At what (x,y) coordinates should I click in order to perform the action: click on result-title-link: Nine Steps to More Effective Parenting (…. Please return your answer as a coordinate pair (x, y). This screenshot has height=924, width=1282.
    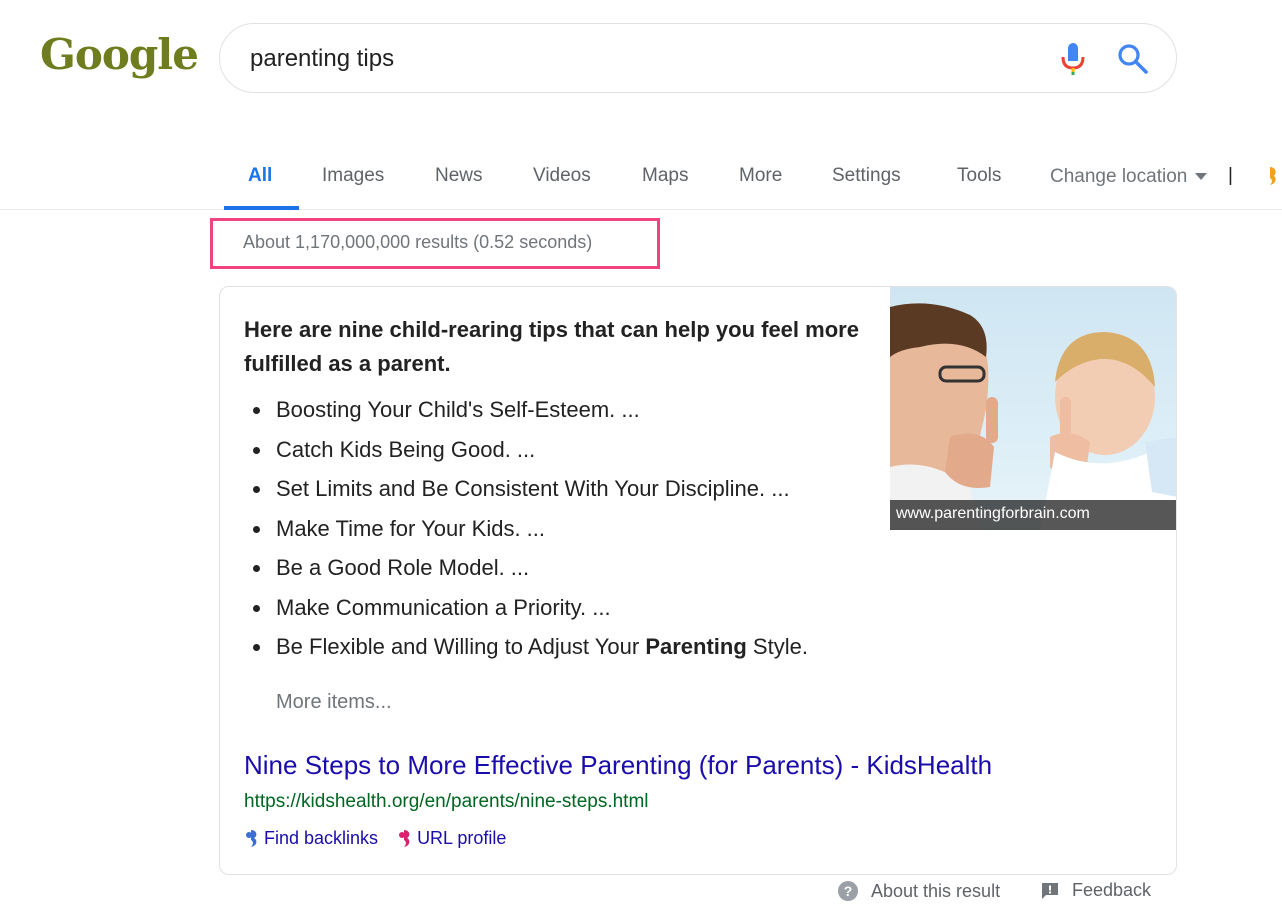
    Looking at the image, I should click on (618, 765).